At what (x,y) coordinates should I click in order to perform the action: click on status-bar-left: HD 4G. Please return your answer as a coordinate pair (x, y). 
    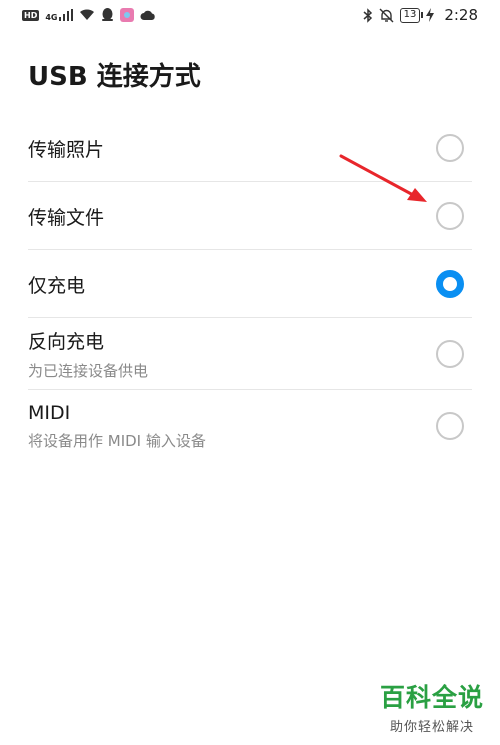
    Looking at the image, I should click on (89, 15).